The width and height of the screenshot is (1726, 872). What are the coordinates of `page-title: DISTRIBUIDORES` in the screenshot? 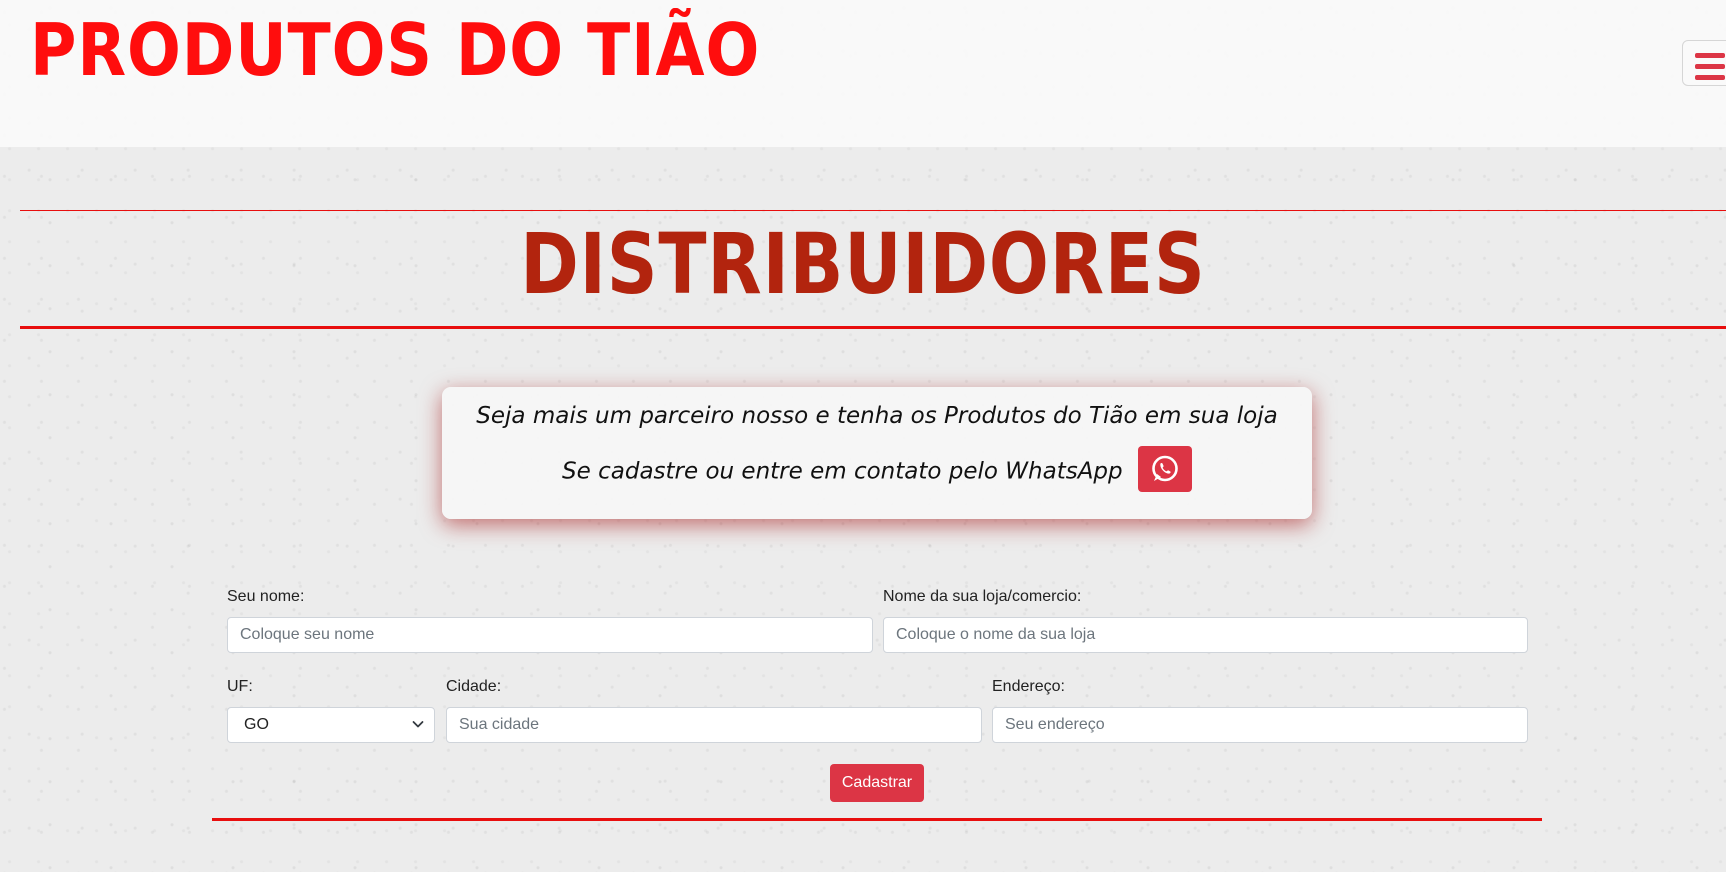 It's located at (863, 264).